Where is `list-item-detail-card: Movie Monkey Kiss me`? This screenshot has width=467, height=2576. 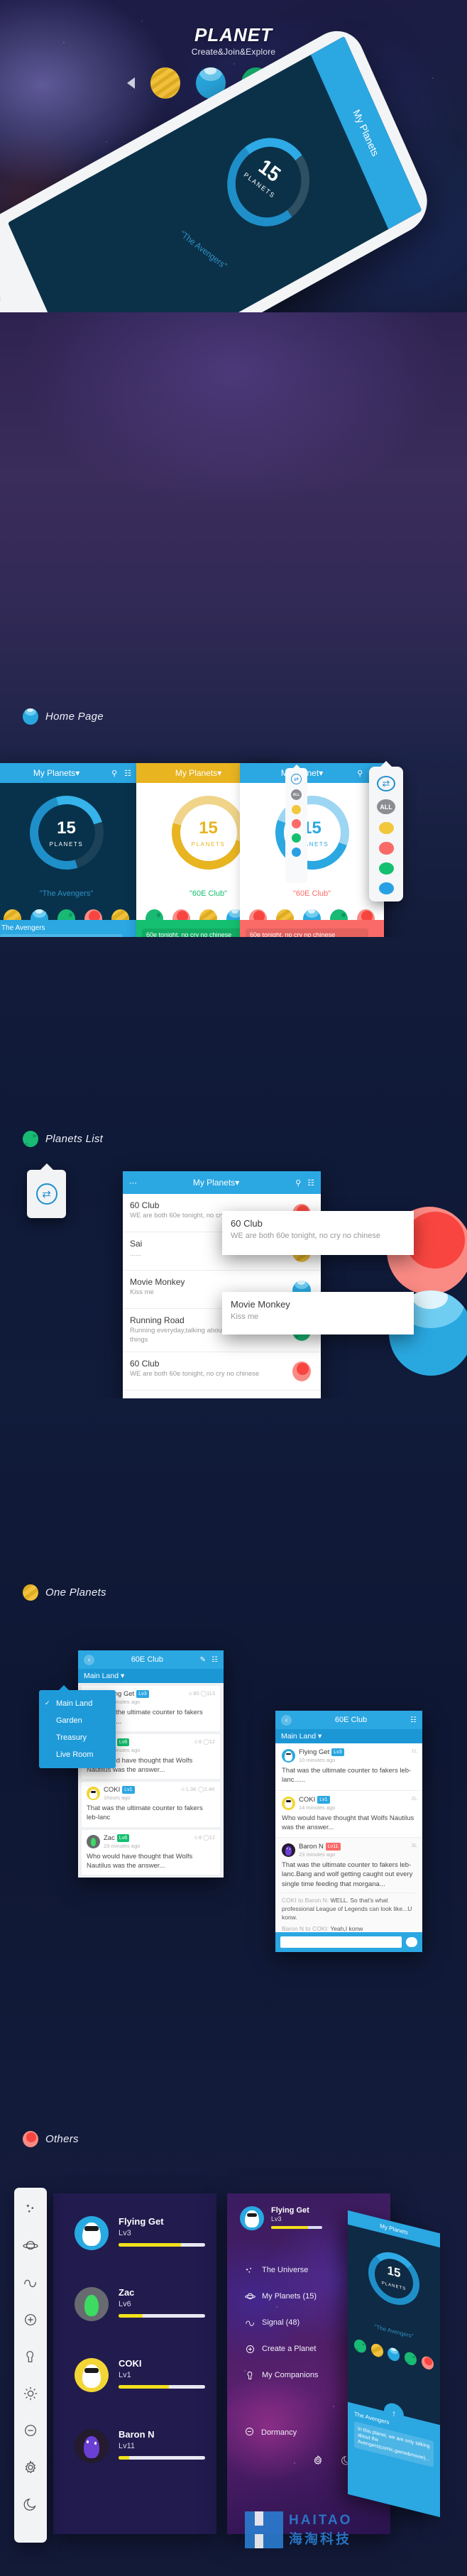 list-item-detail-card: Movie Monkey Kiss me is located at coordinates (318, 1313).